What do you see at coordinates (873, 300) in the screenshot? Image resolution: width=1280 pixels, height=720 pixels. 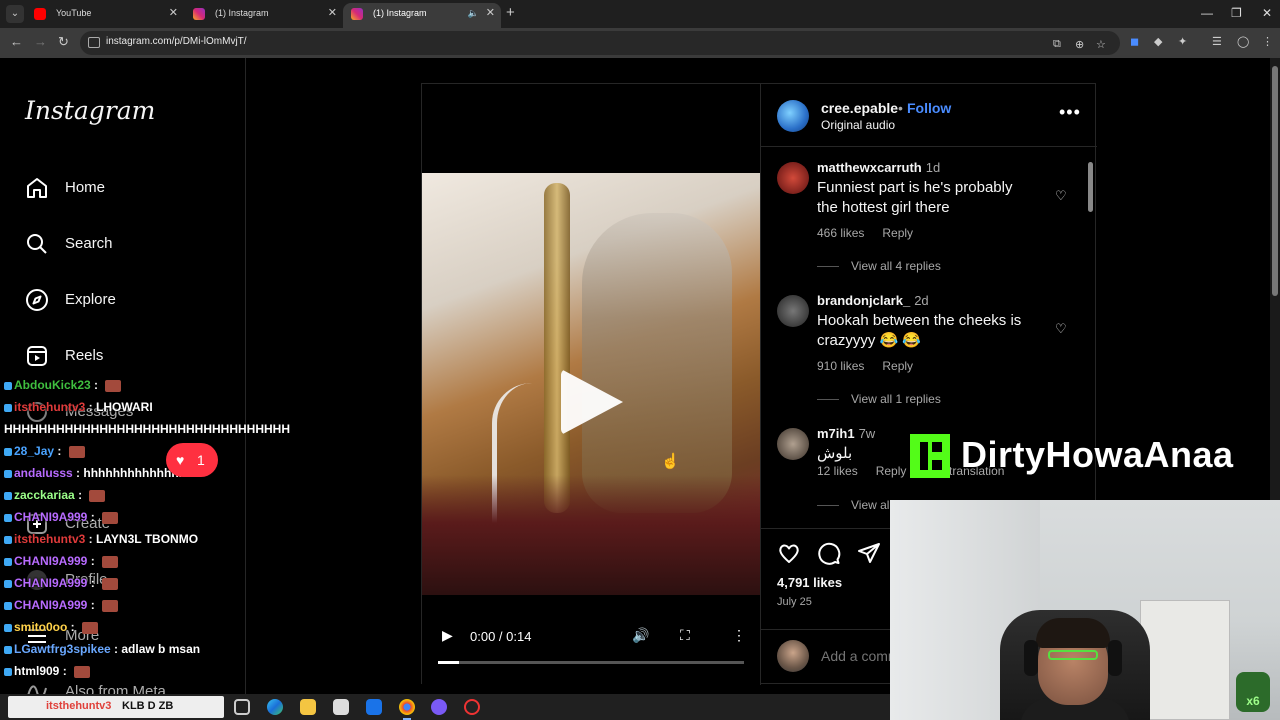 I see `comment-username: brandonjclark_ 2d` at bounding box center [873, 300].